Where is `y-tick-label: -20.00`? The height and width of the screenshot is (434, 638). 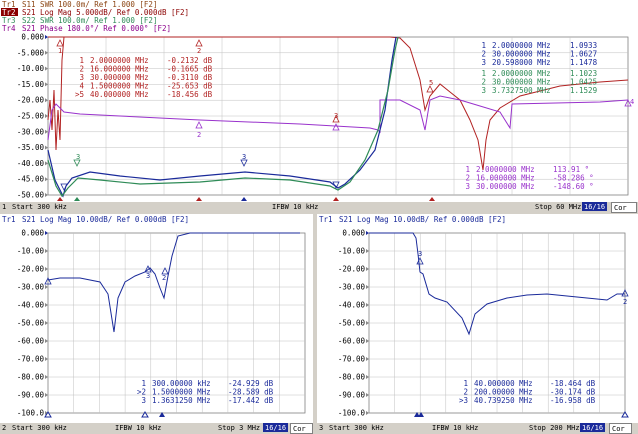
y-tick-label: -20.00 is located at coordinates (31, 100).